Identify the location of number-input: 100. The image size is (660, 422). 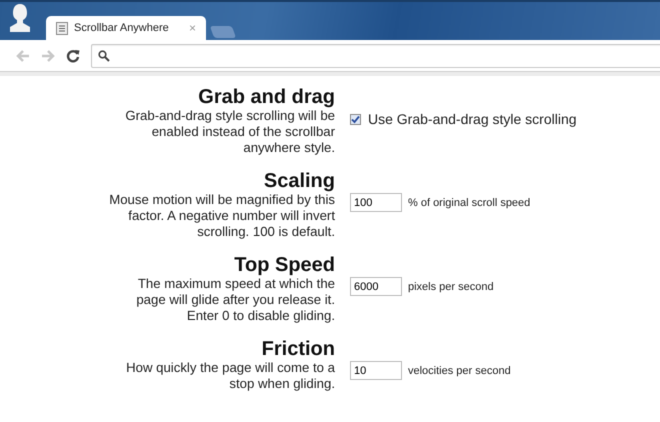
(376, 202).